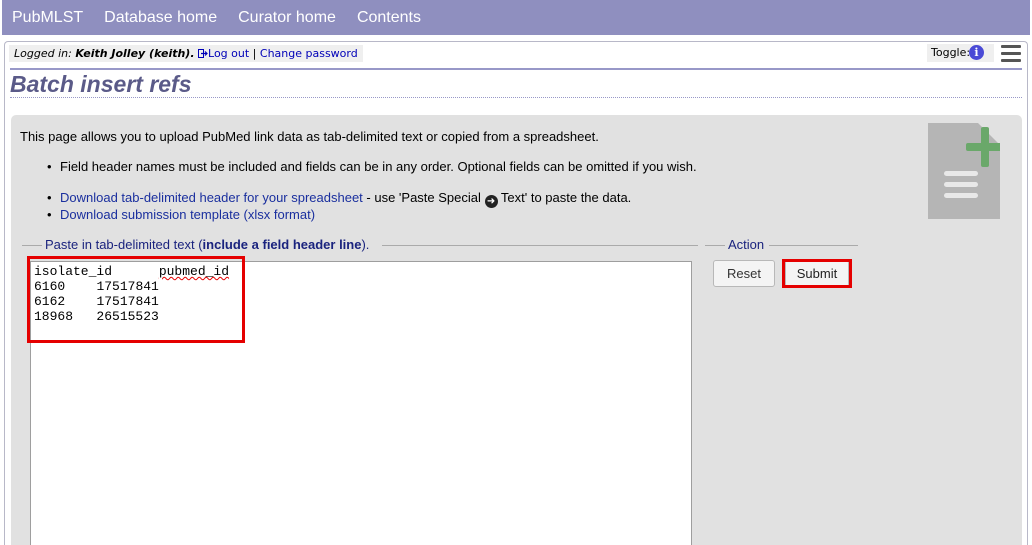 This screenshot has height=545, width=1032. Describe the element at coordinates (781, 245) in the screenshot. I see `action-fieldset-legend: Action` at that location.